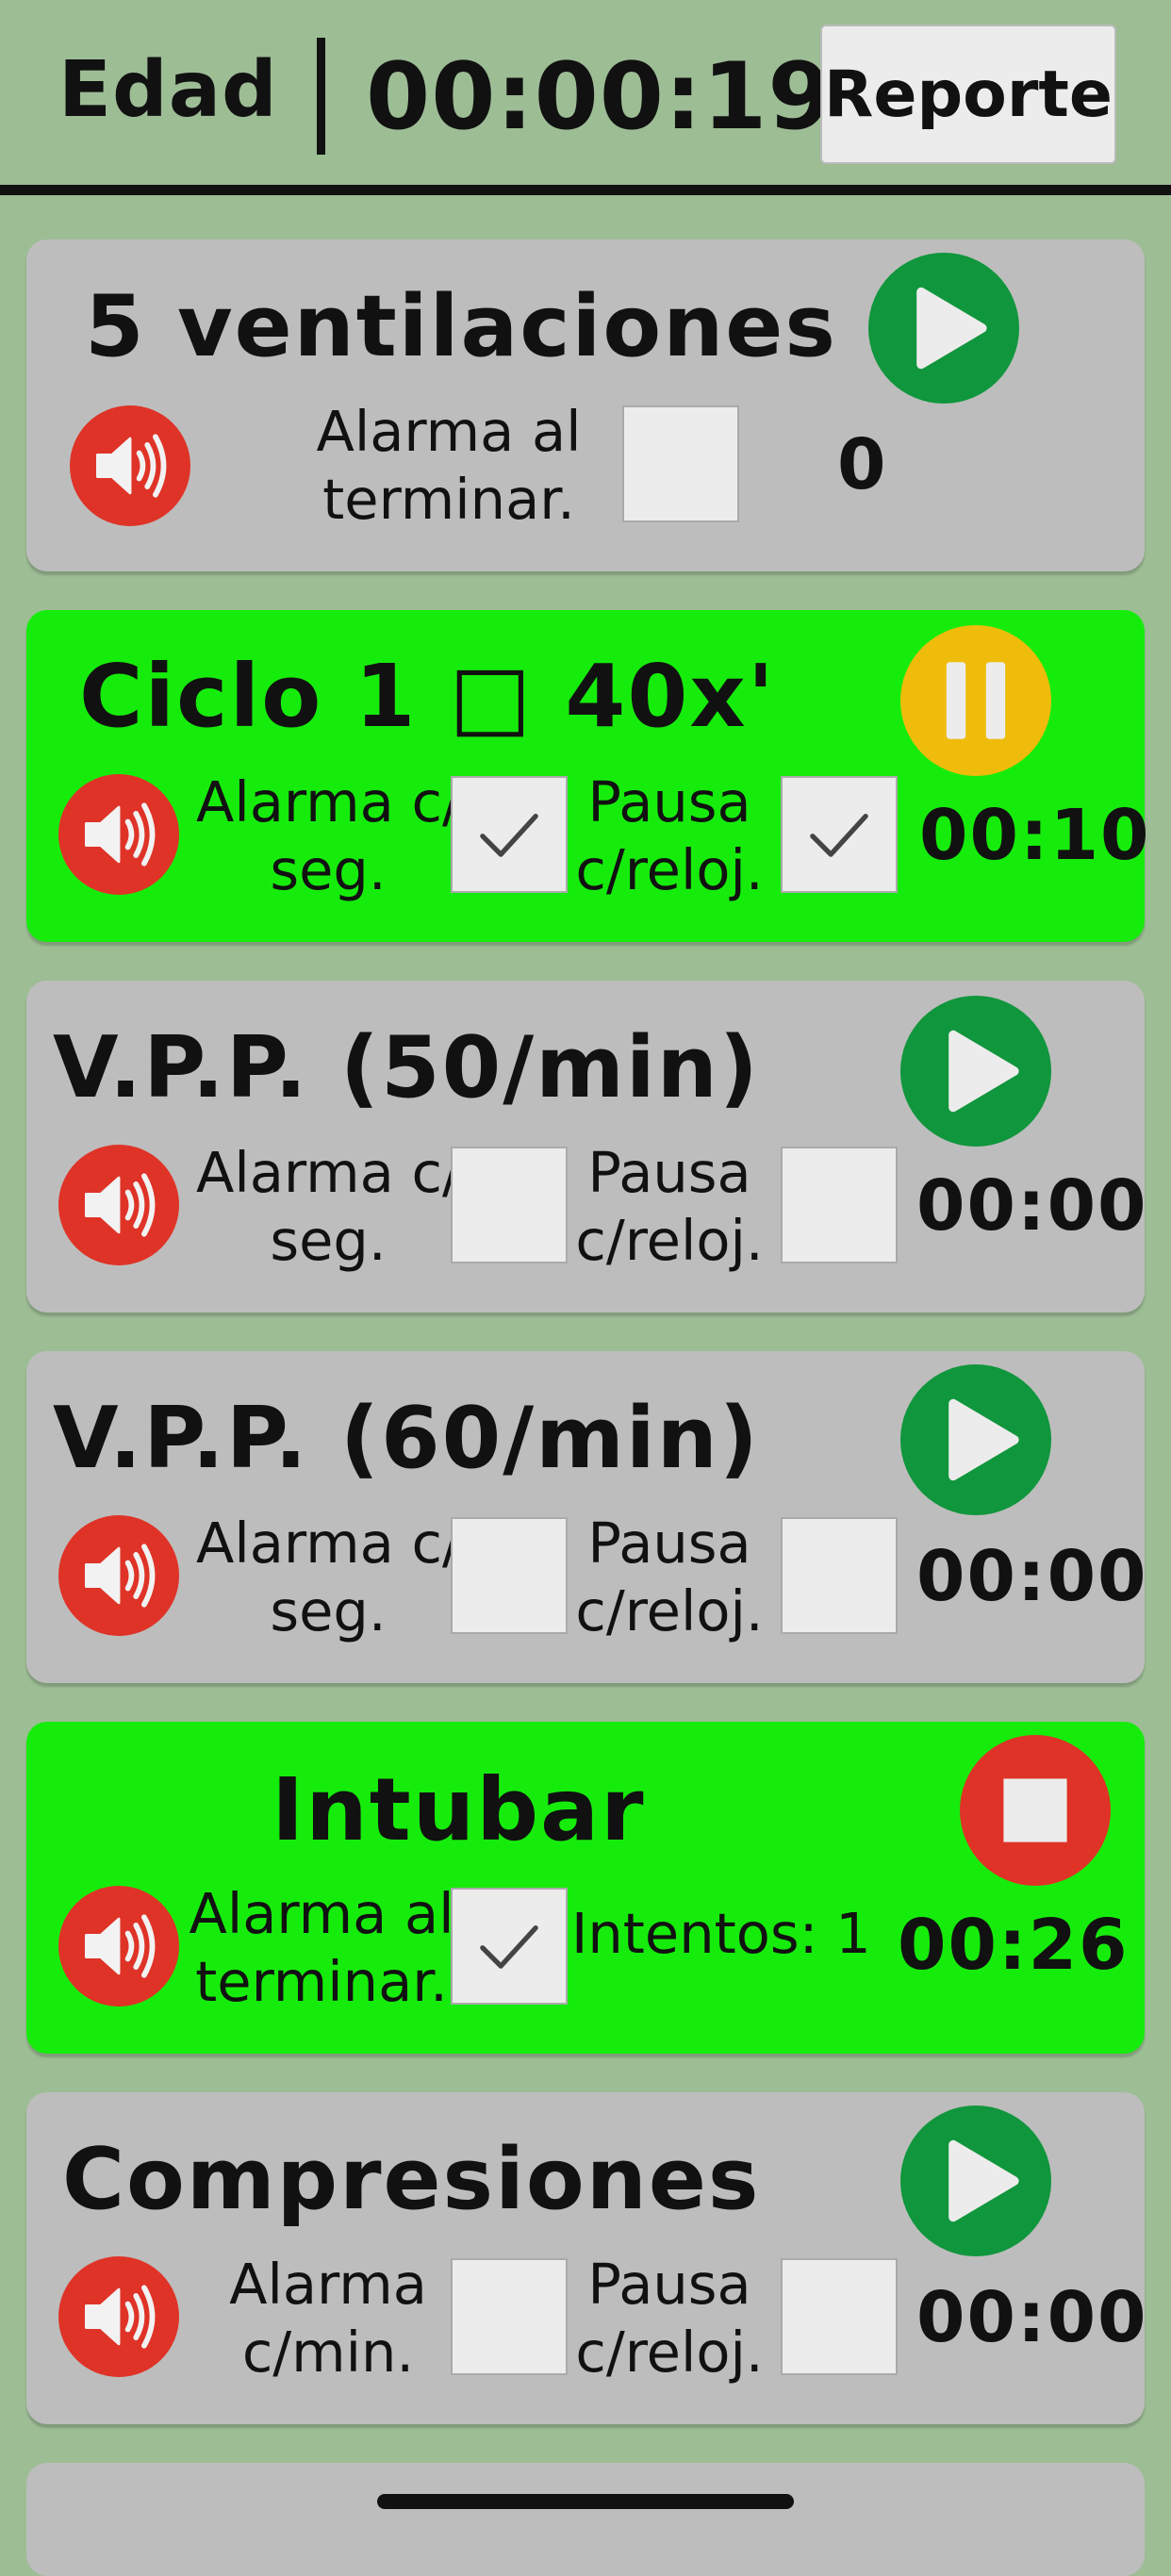  Describe the element at coordinates (599, 97) in the screenshot. I see `elapsed-timer: 00:00:19` at that location.